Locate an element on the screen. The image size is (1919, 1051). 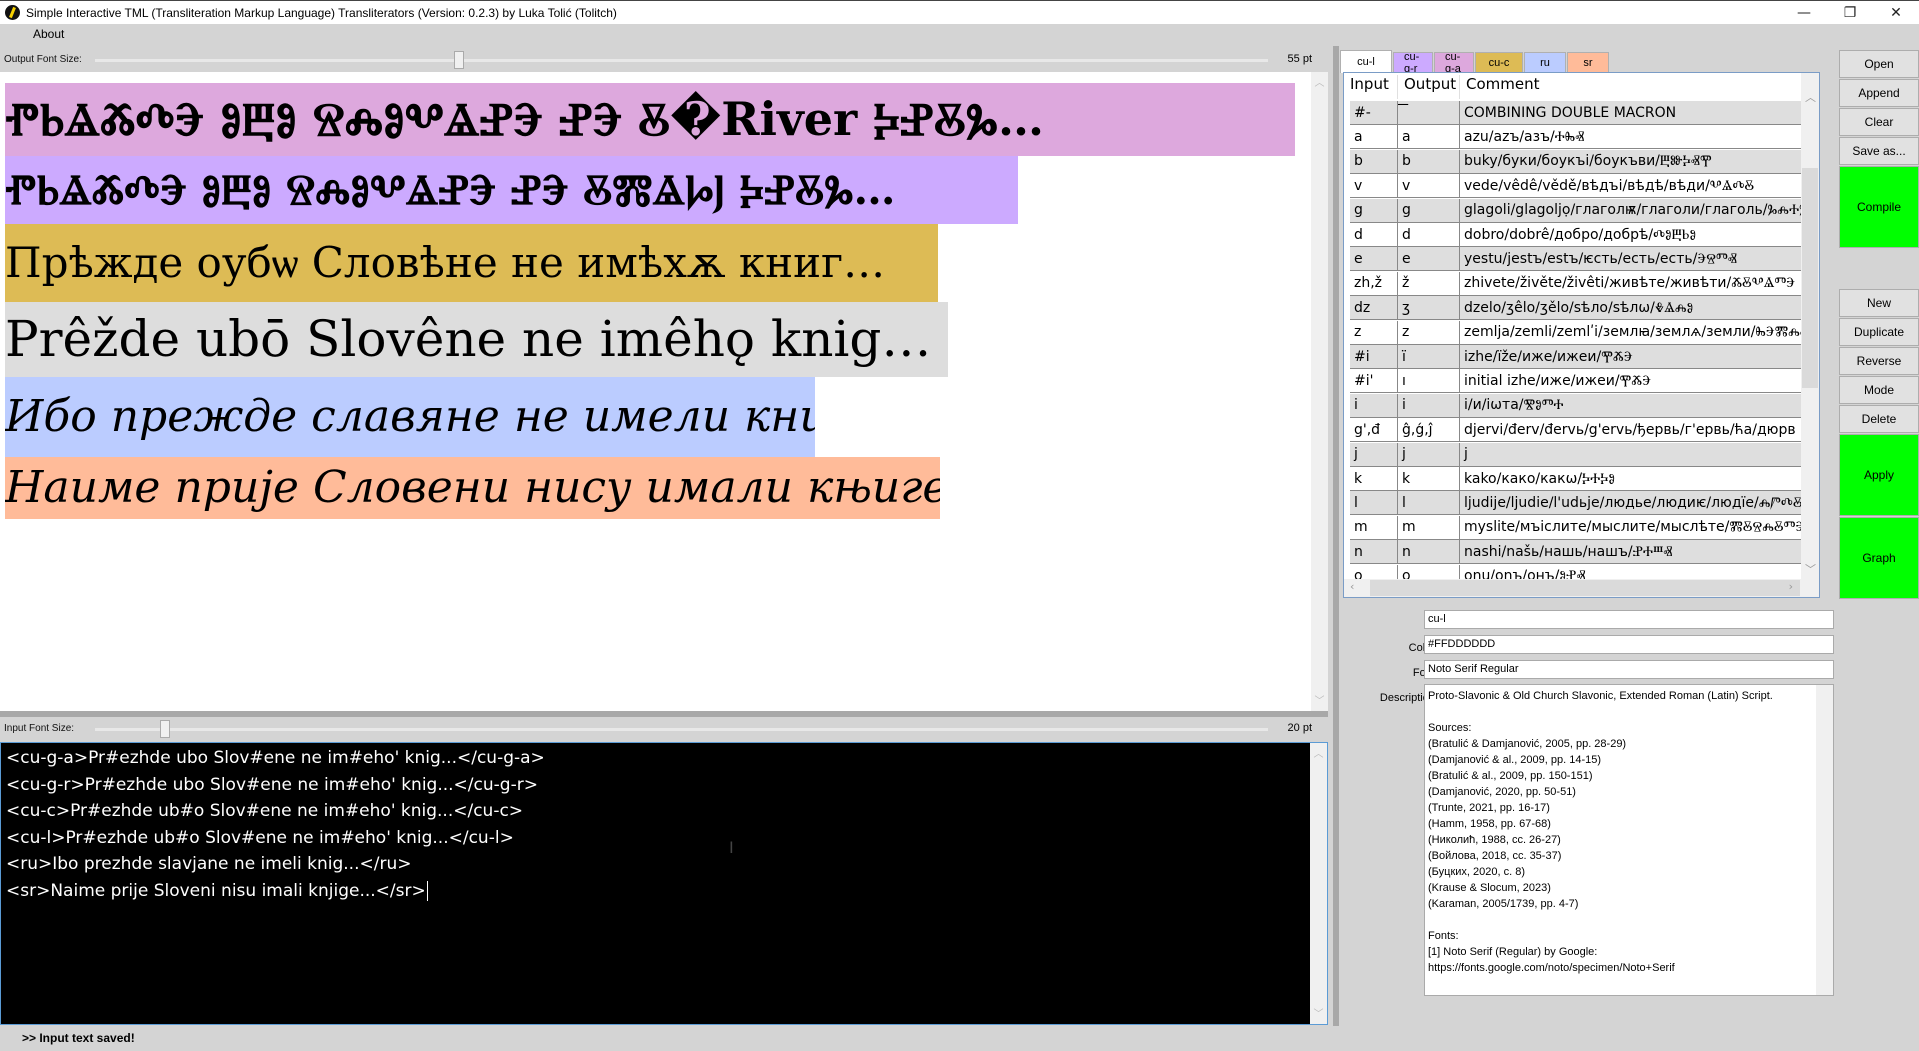
cell-comment: initial izhe/иже/ижеи/ⰉⰆⰅ is located at coordinates (1558, 380).